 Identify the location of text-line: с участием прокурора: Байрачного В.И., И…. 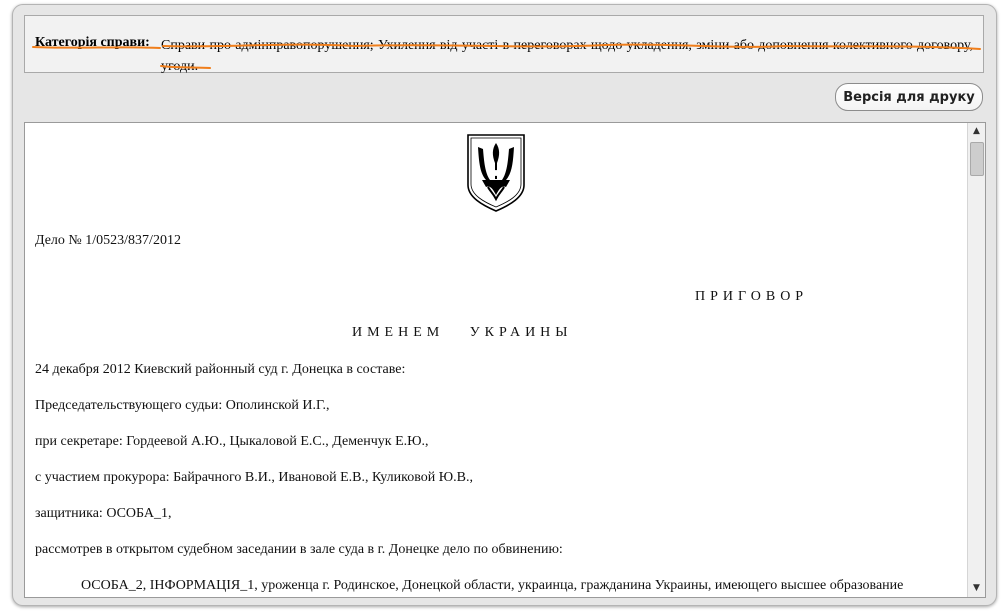
(254, 477).